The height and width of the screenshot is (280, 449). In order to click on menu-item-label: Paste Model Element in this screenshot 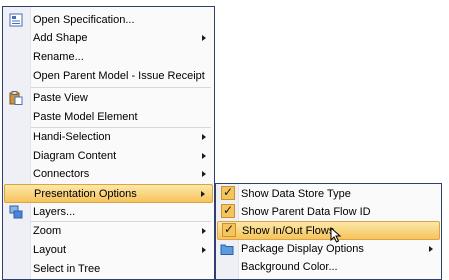, I will do `click(85, 117)`.